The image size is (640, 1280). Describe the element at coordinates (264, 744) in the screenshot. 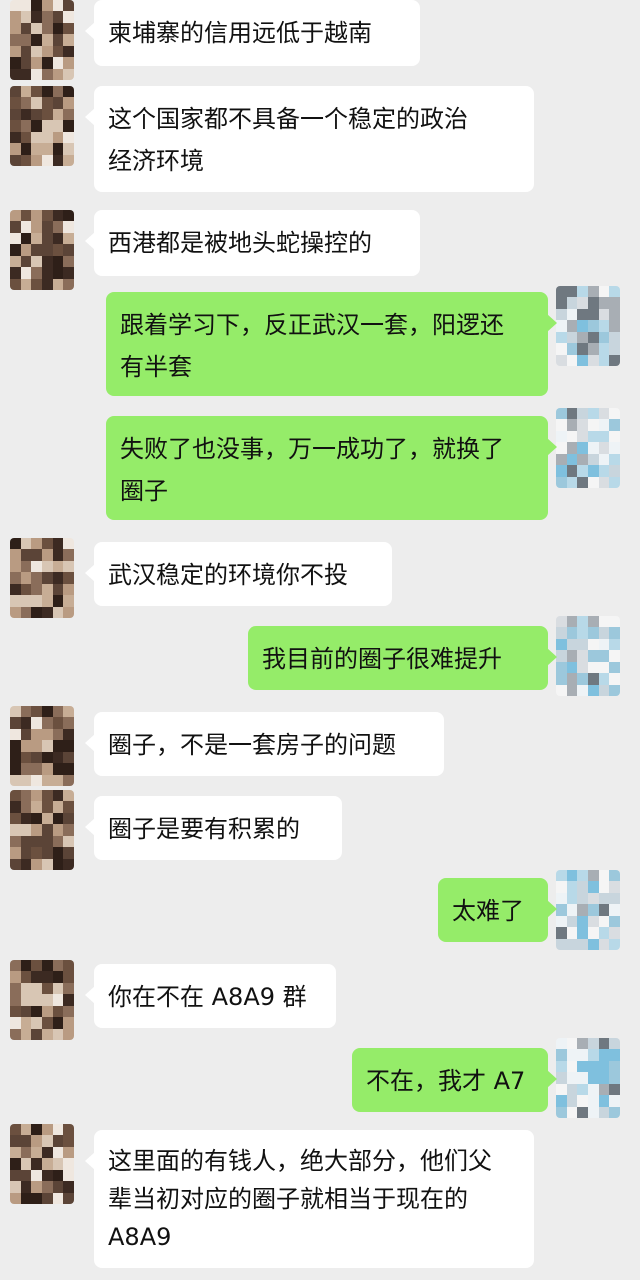

I see `message-bubble: 圈子，不是一套房子的问题` at that location.